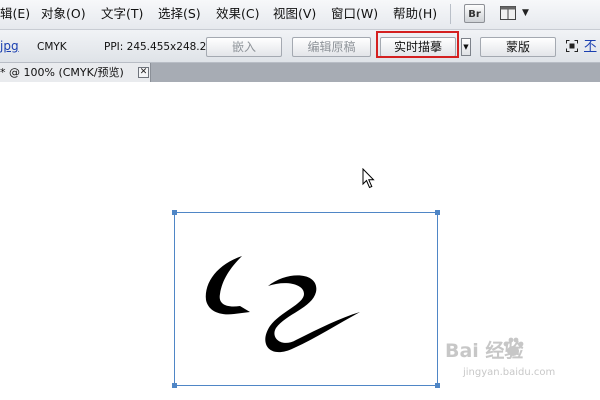 Image resolution: width=600 pixels, height=400 pixels. What do you see at coordinates (368, 178) in the screenshot?
I see `mouse-pointer-icon` at bounding box center [368, 178].